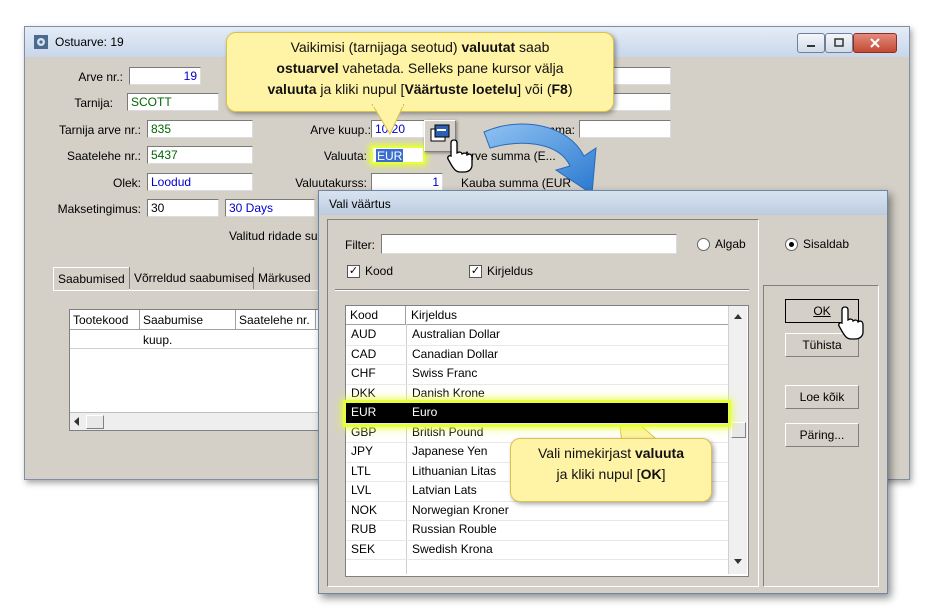 This screenshot has width=932, height=615. I want to click on list-item: EUR Euro, so click(537, 413).